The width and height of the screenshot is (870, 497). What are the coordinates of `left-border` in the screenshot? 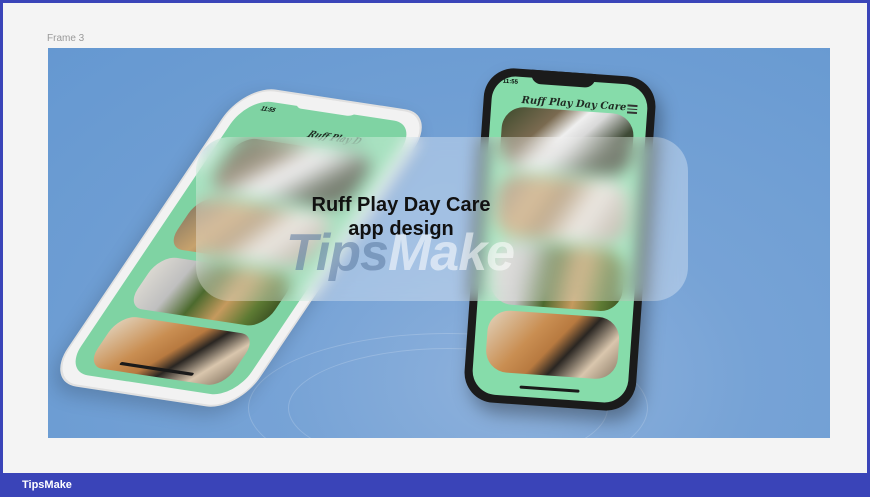 It's located at (1, 248).